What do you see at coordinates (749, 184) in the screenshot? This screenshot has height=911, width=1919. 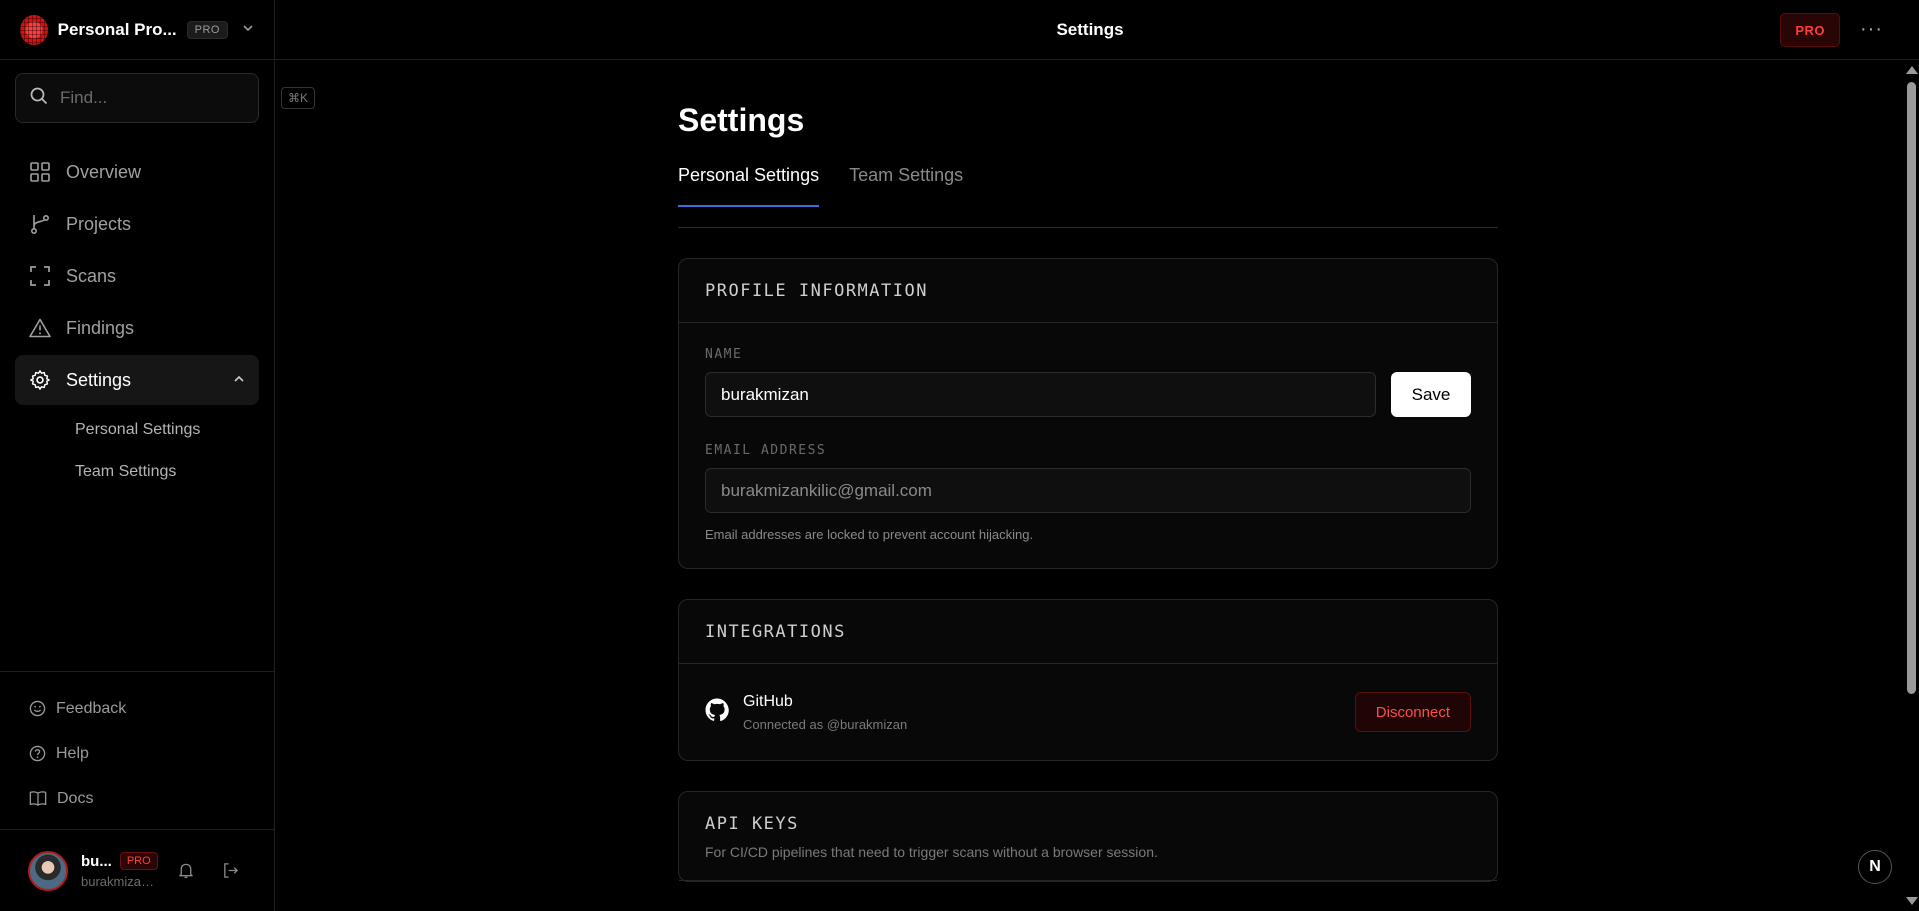 I see `tab-personal-settings: Personal Settings` at bounding box center [749, 184].